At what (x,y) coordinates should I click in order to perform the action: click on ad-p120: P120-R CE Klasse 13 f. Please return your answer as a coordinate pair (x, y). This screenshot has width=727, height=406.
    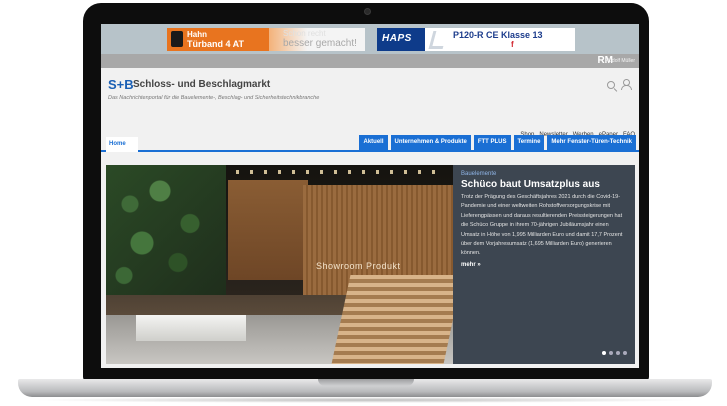
    Looking at the image, I should click on (500, 39).